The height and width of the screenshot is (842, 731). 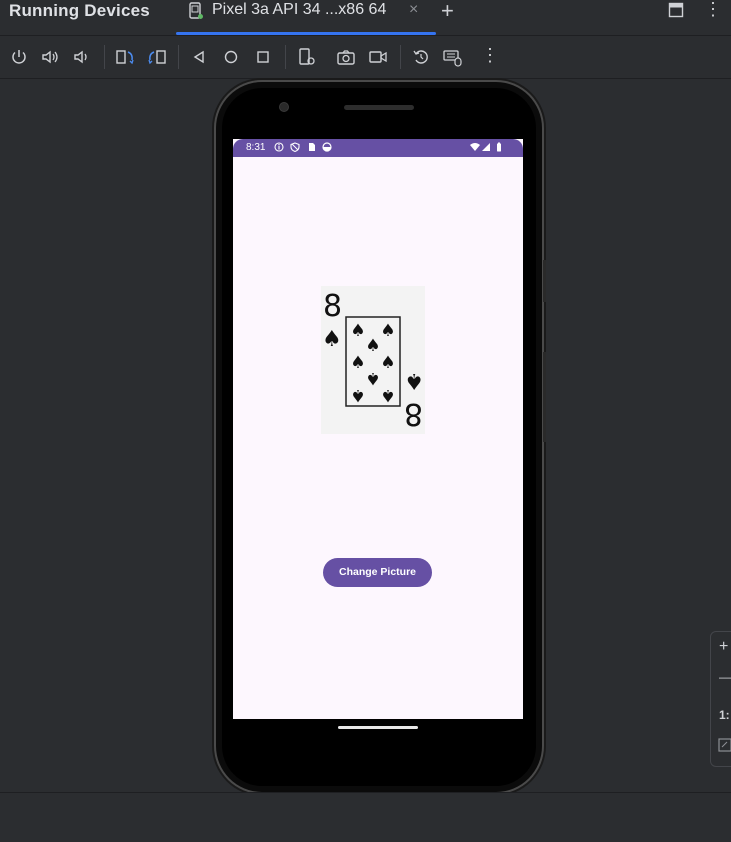 What do you see at coordinates (157, 57) in the screenshot?
I see `rotate-right-icon` at bounding box center [157, 57].